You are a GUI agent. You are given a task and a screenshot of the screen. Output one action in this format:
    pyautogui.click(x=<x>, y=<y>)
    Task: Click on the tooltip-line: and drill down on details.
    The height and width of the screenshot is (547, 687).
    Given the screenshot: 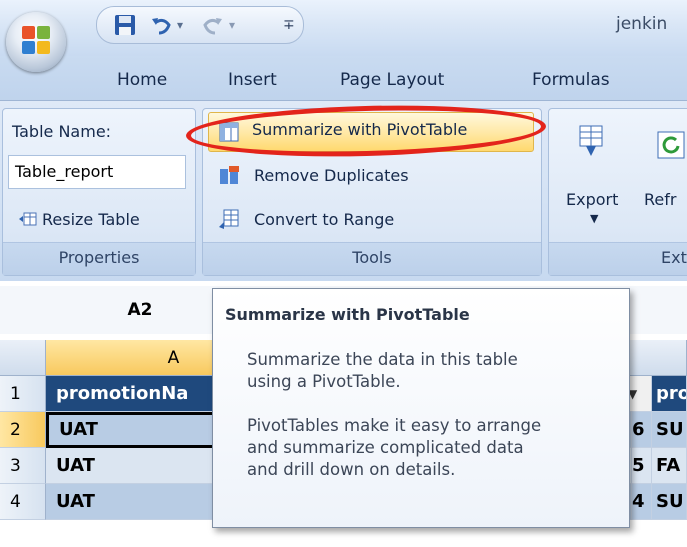 What is the action you would take?
    pyautogui.click(x=351, y=469)
    